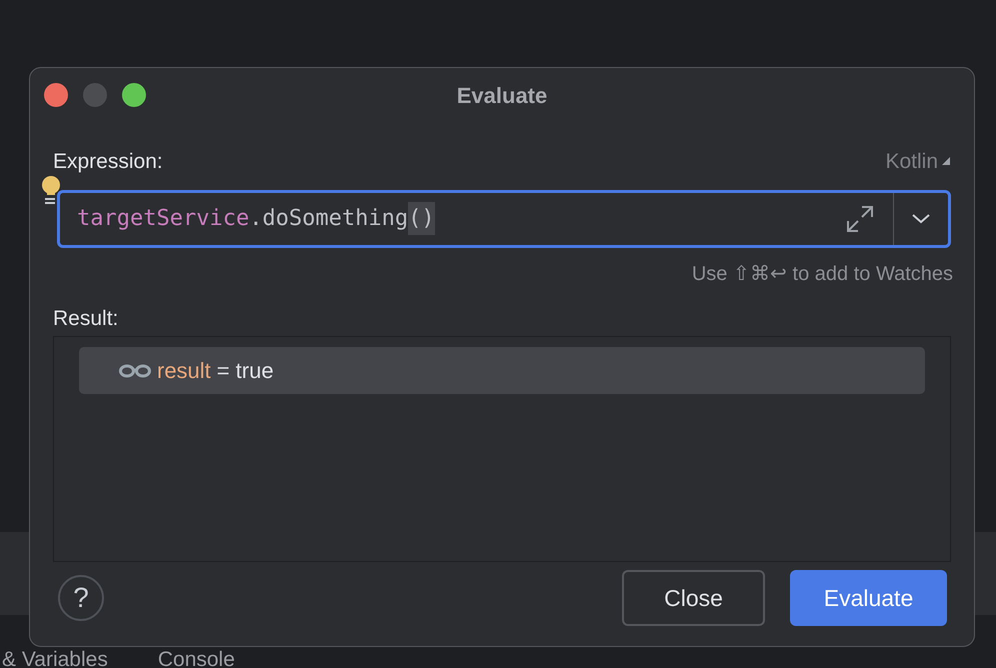 The width and height of the screenshot is (996, 668). I want to click on expression-label: Expression:, so click(108, 162).